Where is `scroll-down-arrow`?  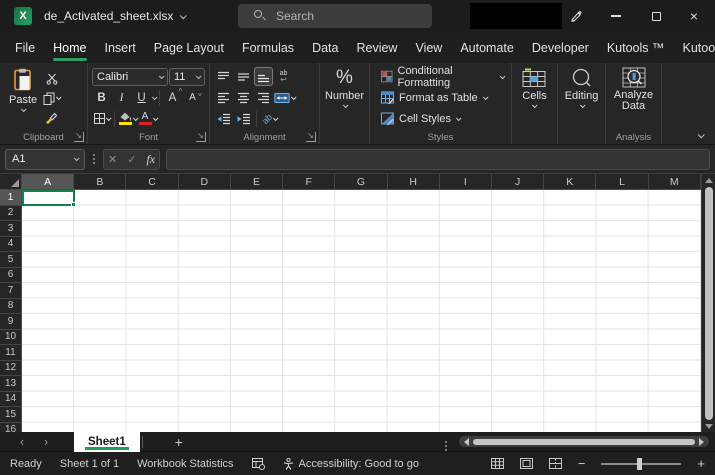
scroll-down-arrow is located at coordinates (708, 426).